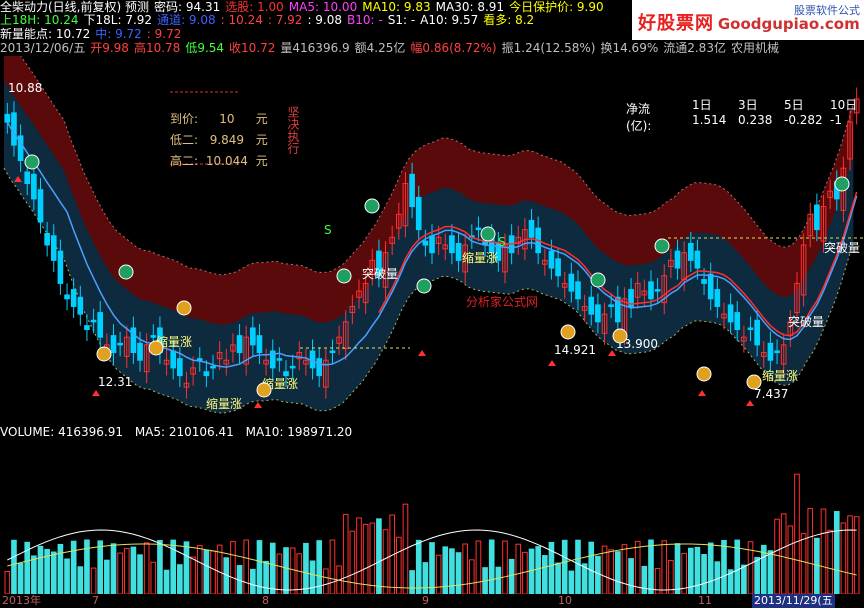  What do you see at coordinates (184, 119) in the screenshot?
I see `panel-label: 到价:` at bounding box center [184, 119].